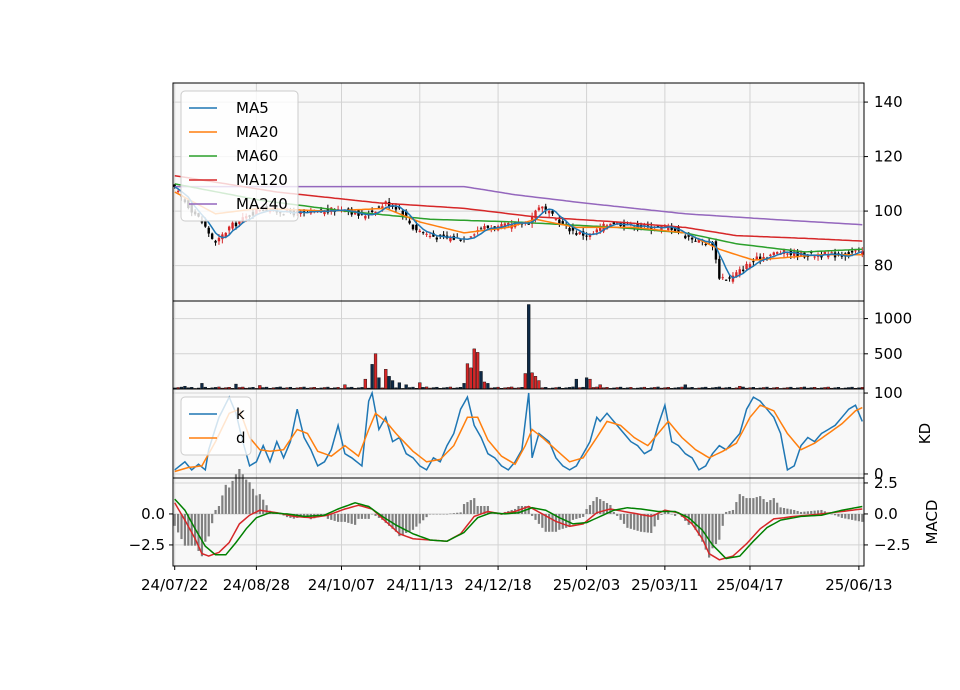 This screenshot has height=690, width=960. I want to click on price-legend: MA5 MA20 MA60 MA120 MA240, so click(239, 156).